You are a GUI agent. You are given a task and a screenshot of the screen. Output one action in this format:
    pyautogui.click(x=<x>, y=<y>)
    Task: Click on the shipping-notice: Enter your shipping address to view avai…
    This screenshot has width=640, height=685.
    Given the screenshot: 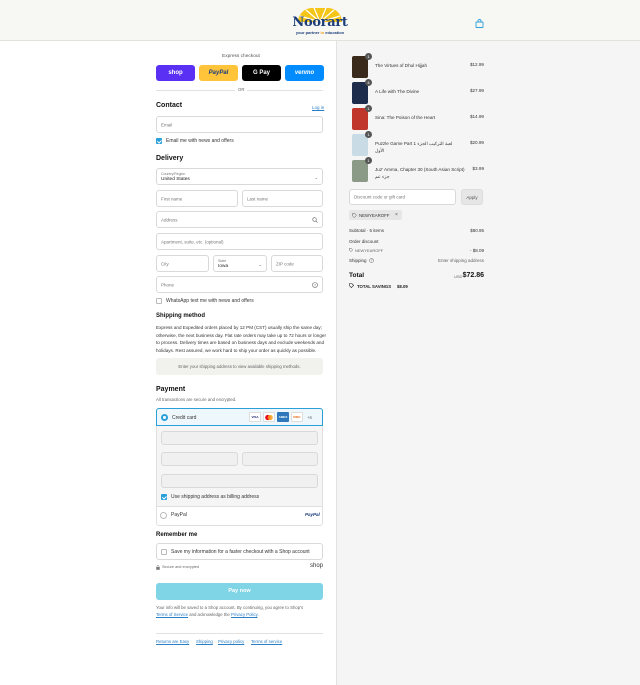 What is the action you would take?
    pyautogui.click(x=239, y=366)
    